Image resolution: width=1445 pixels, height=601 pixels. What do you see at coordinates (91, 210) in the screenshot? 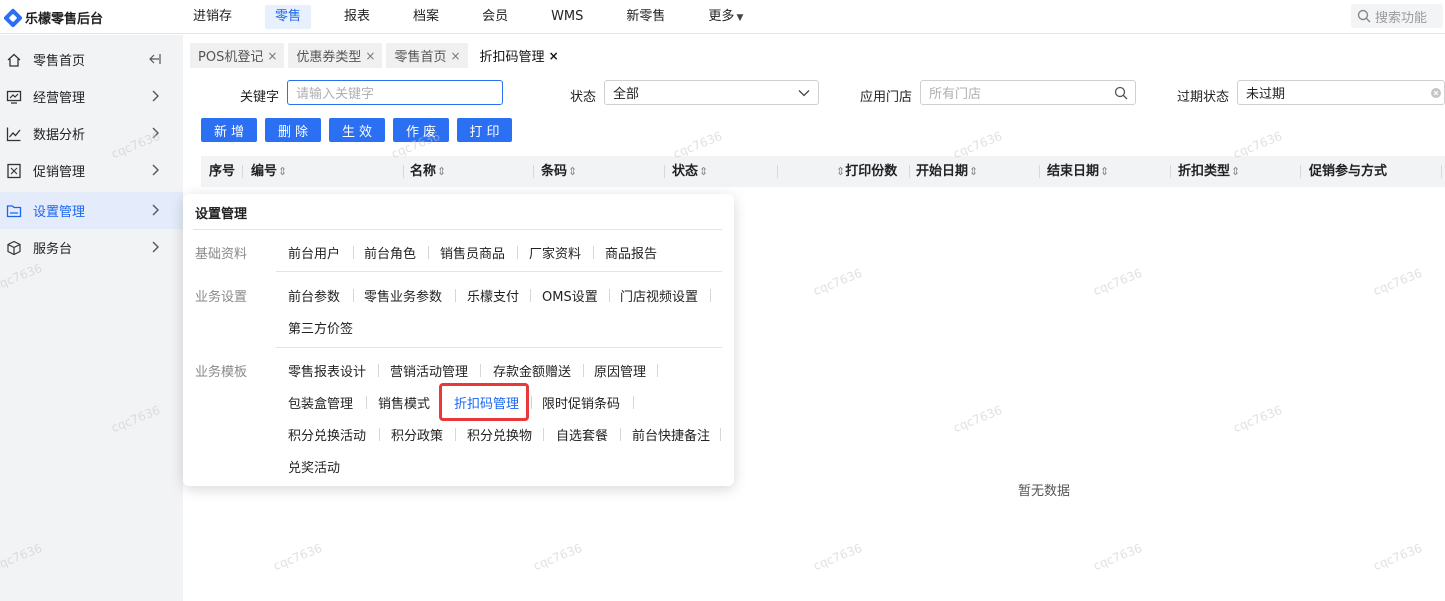
I see `sidebar-item-settings: 设置管理` at bounding box center [91, 210].